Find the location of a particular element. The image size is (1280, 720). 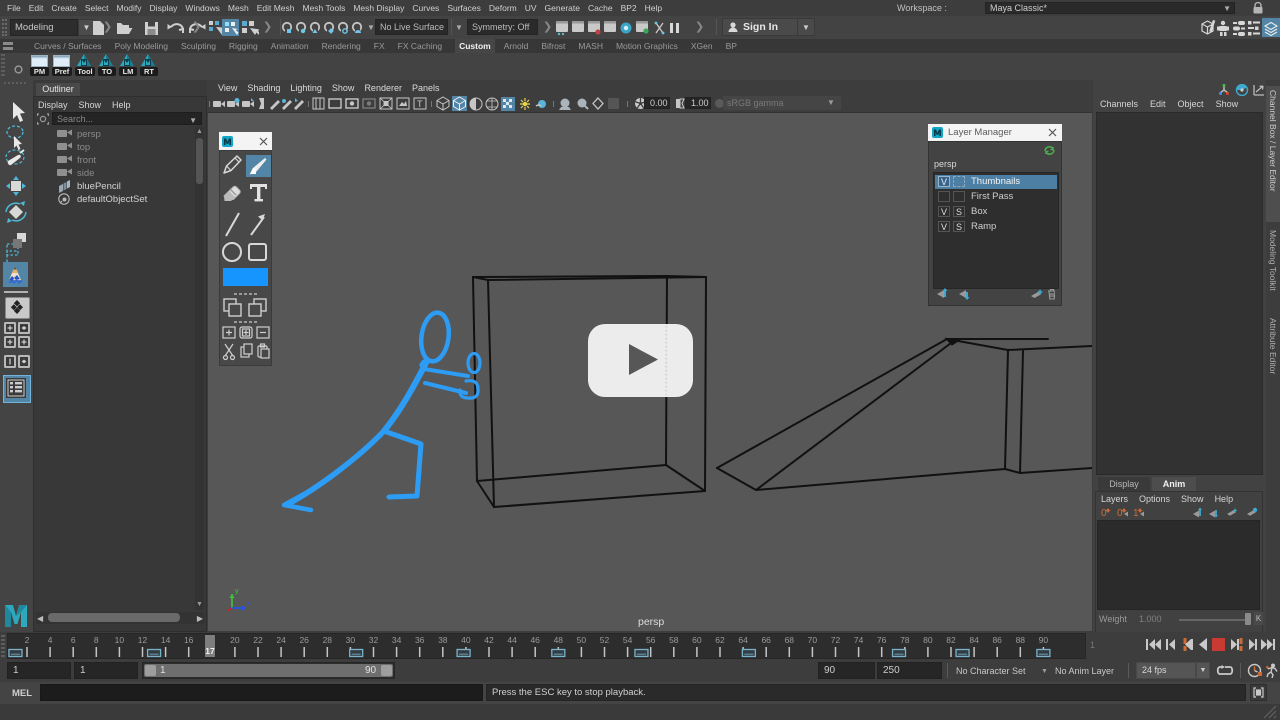

svg-text: y is located at coordinates (237, 591).